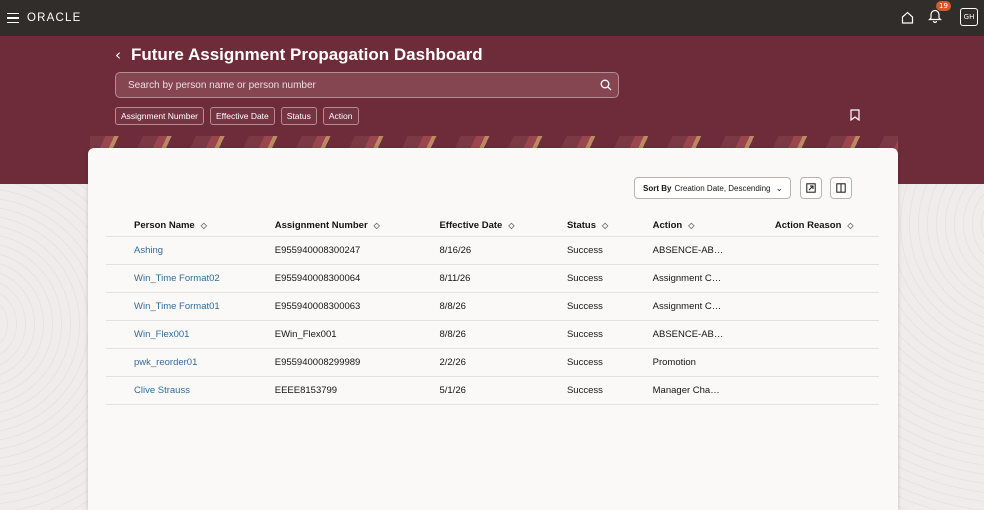 The image size is (984, 510). What do you see at coordinates (329, 250) in the screenshot?
I see `assignment-number-cell: E955940008300247` at bounding box center [329, 250].